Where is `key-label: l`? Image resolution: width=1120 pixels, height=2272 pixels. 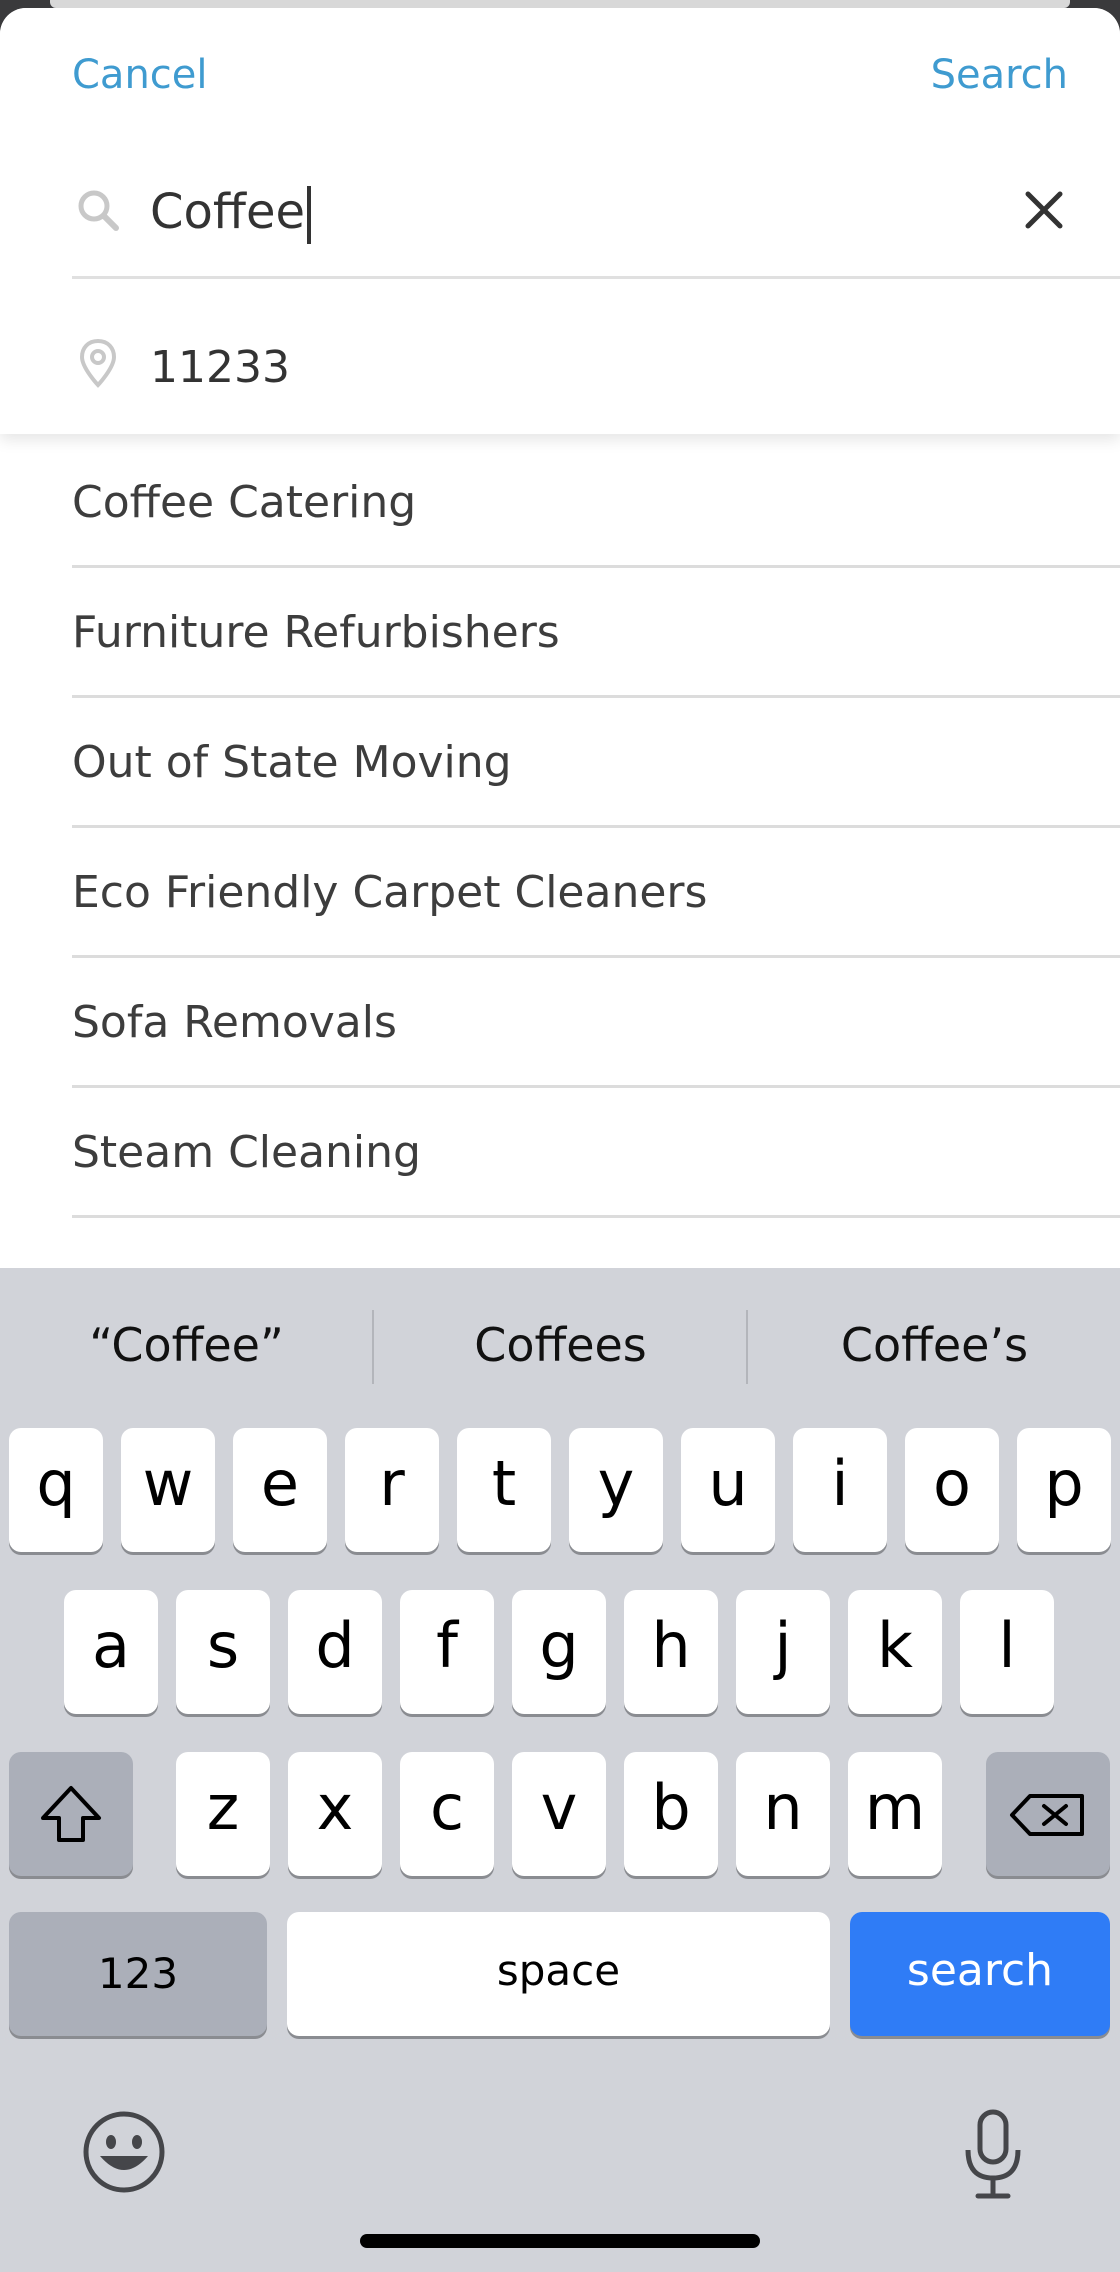 key-label: l is located at coordinates (1007, 1645).